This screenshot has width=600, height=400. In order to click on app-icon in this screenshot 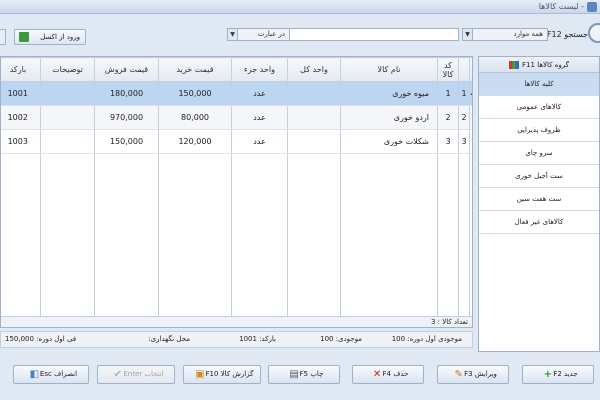, I will do `click(592, 7)`.